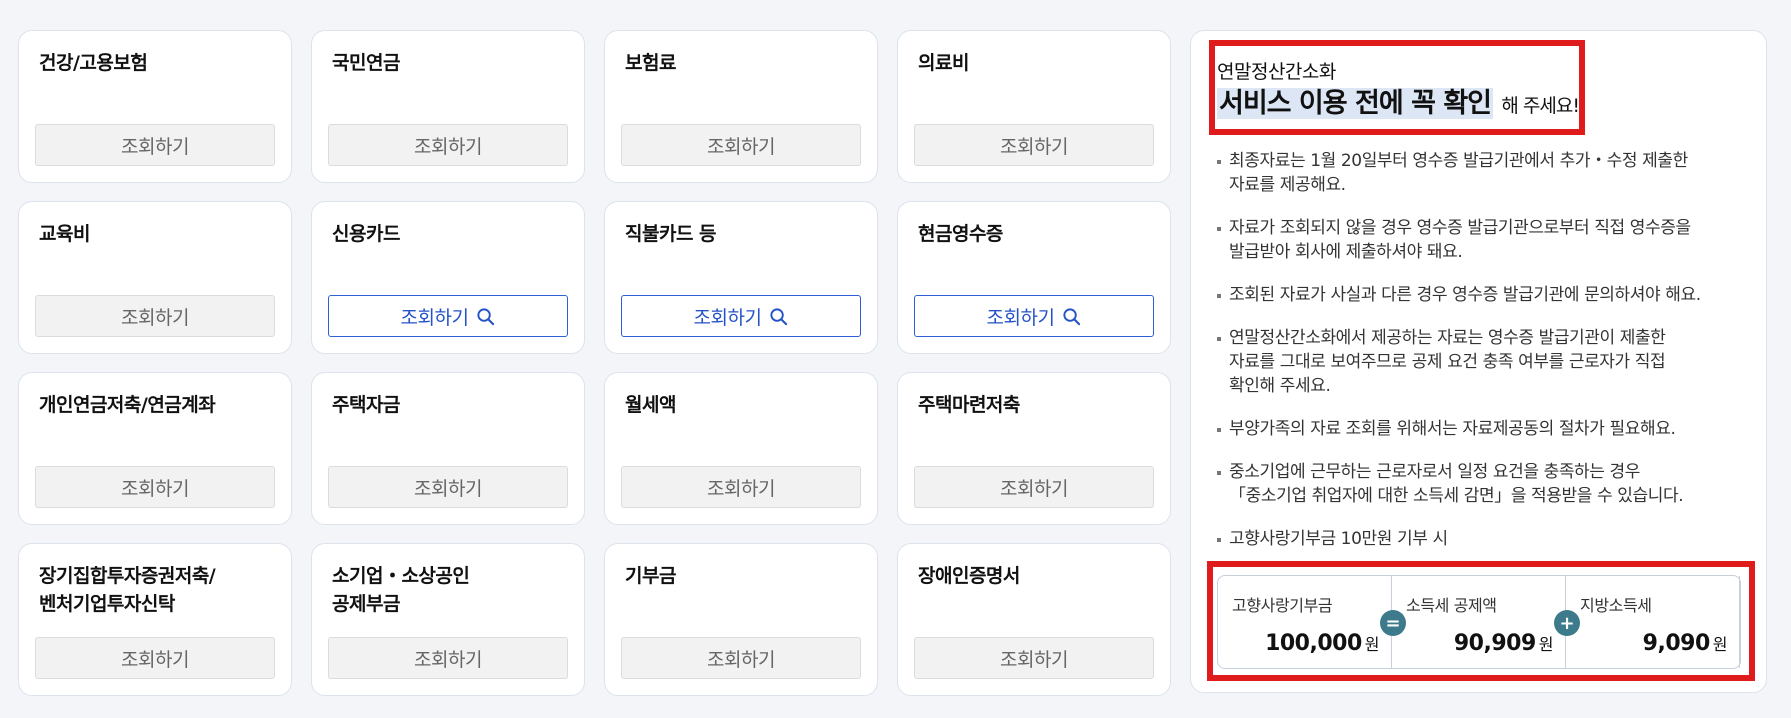 The image size is (1791, 718). I want to click on card-disability-certificate: 장애인증명서 조회하기, so click(1034, 619).